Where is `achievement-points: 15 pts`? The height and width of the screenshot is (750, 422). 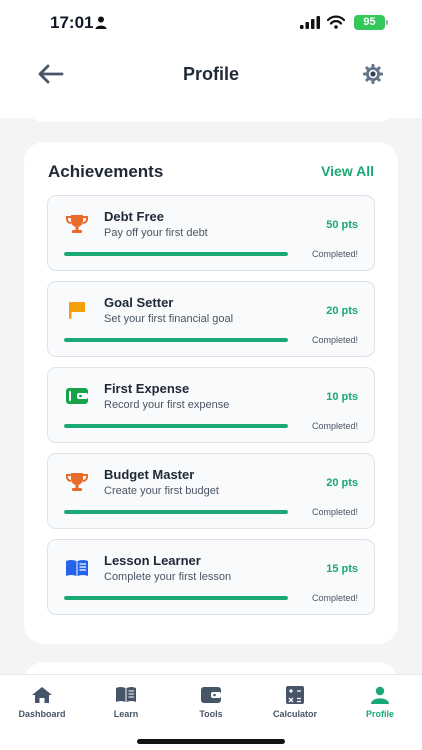
achievement-points: 15 pts is located at coordinates (342, 569).